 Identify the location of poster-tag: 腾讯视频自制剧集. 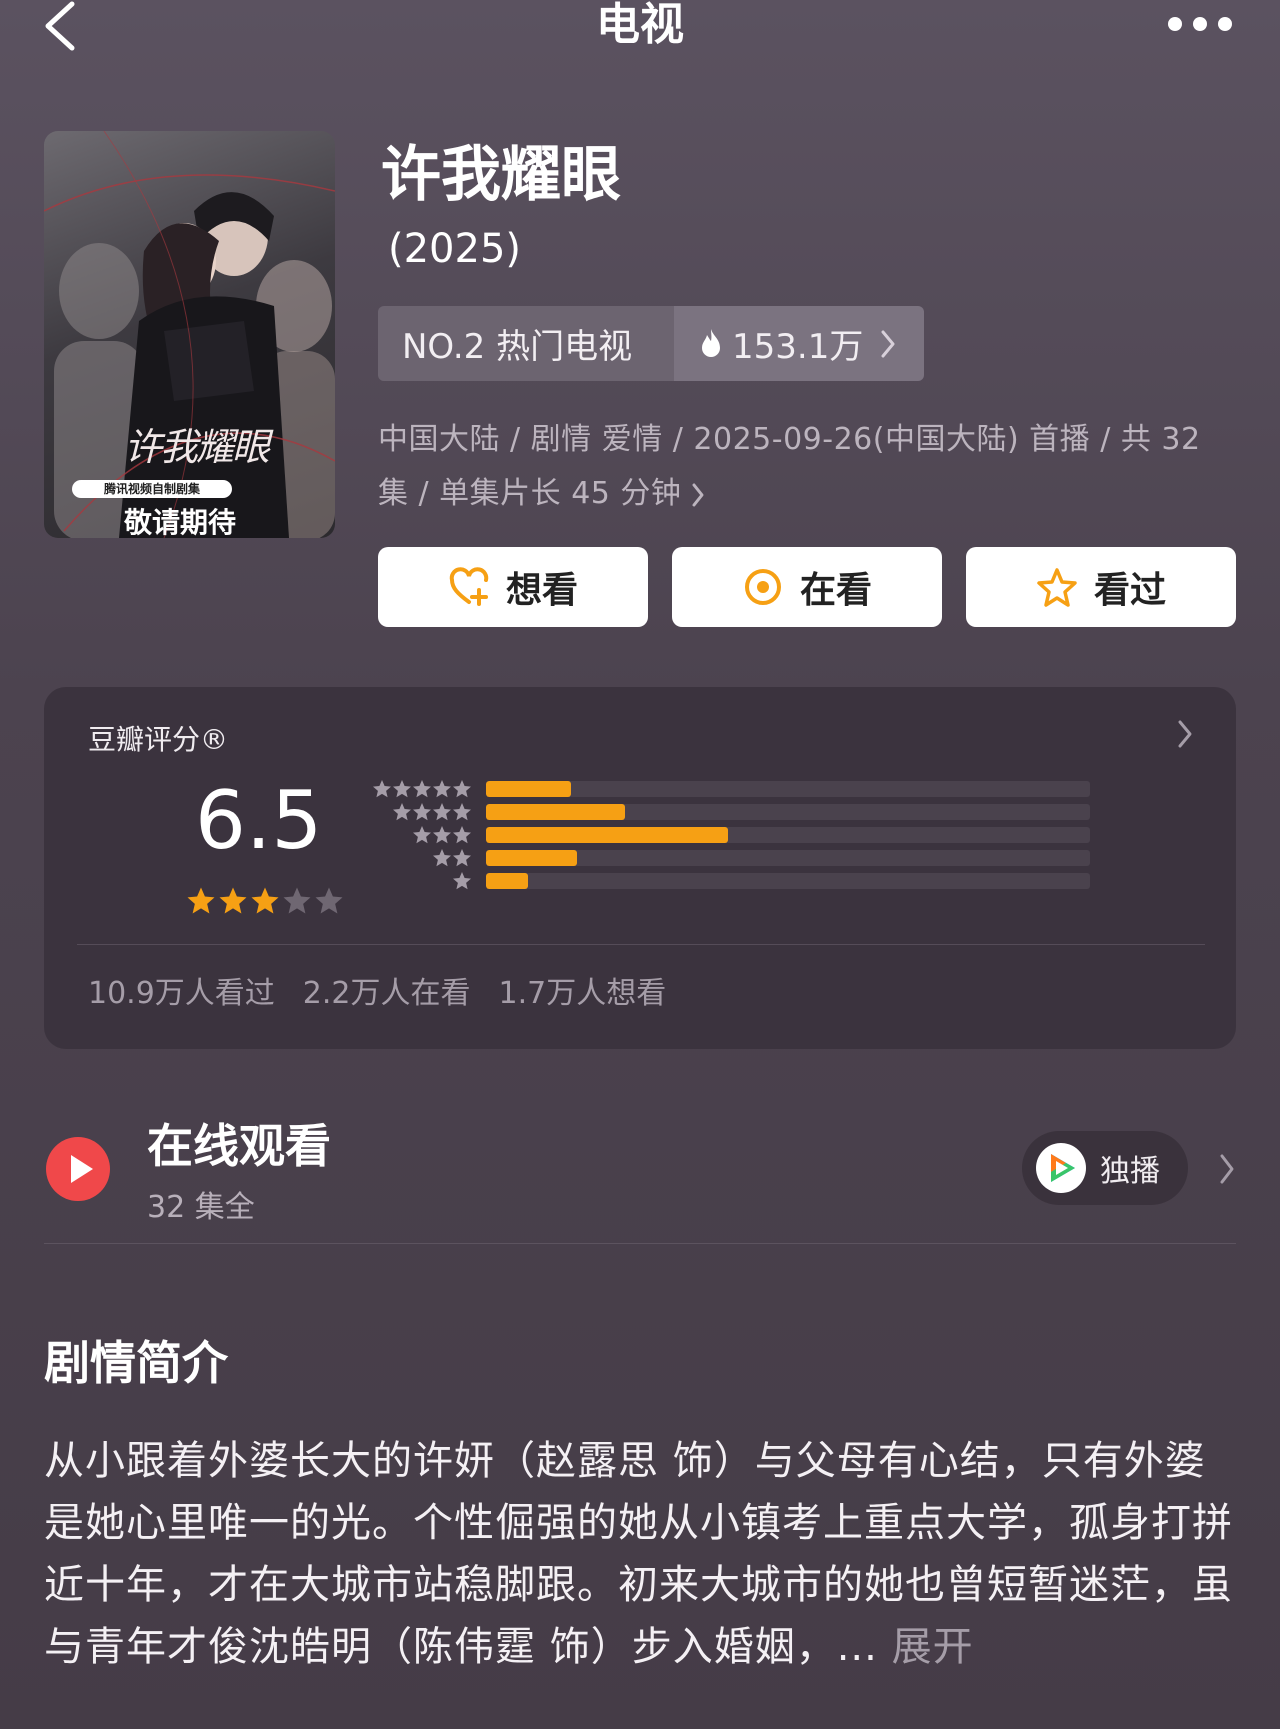
(152, 489).